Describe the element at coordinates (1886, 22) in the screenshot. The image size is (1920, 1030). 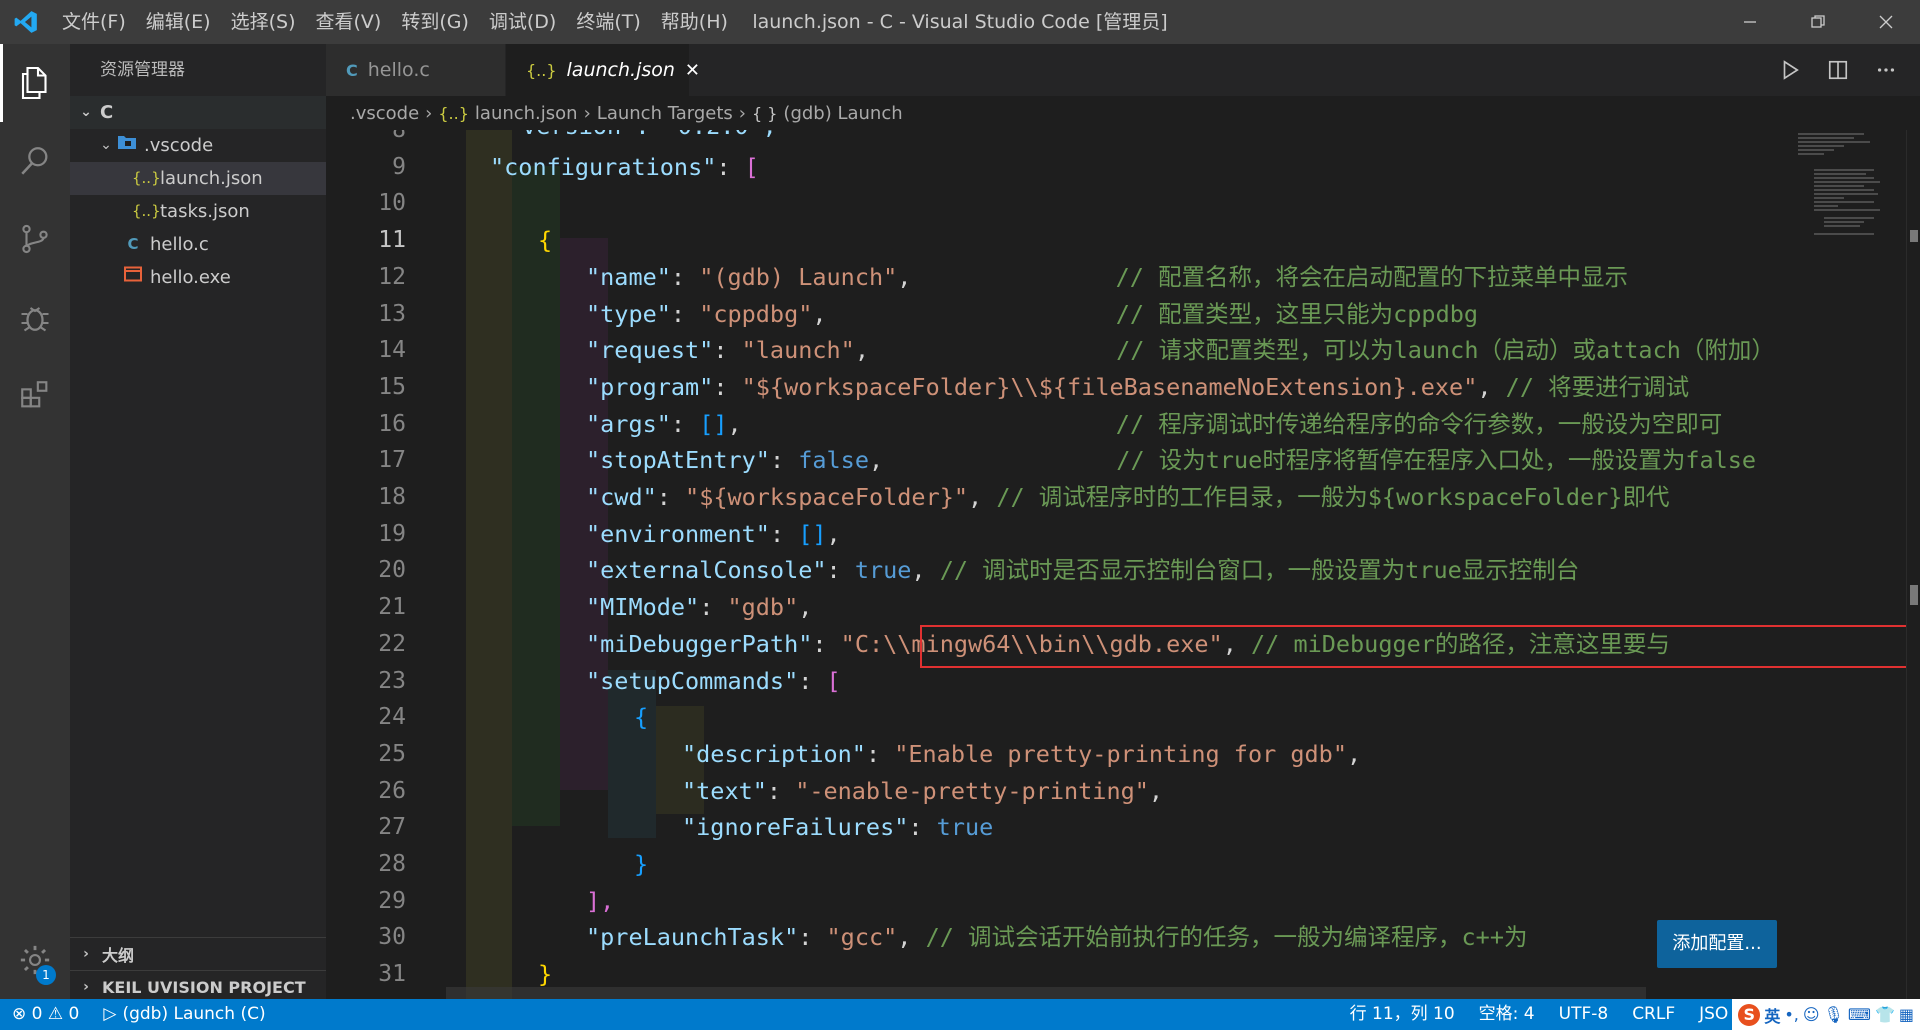
I see `close-button` at that location.